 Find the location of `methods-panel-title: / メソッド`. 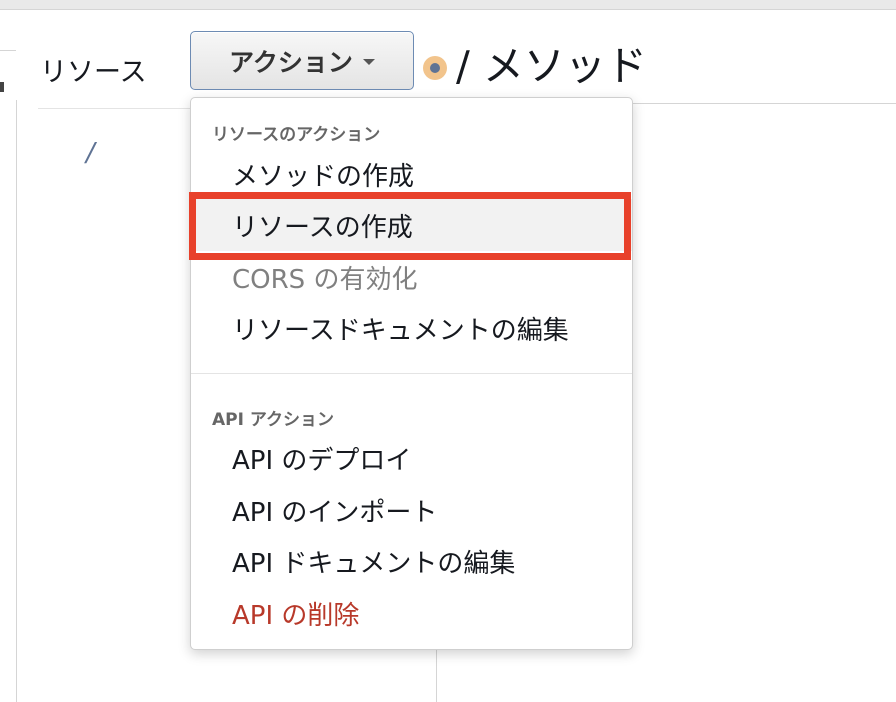

methods-panel-title: / メソッド is located at coordinates (551, 66).